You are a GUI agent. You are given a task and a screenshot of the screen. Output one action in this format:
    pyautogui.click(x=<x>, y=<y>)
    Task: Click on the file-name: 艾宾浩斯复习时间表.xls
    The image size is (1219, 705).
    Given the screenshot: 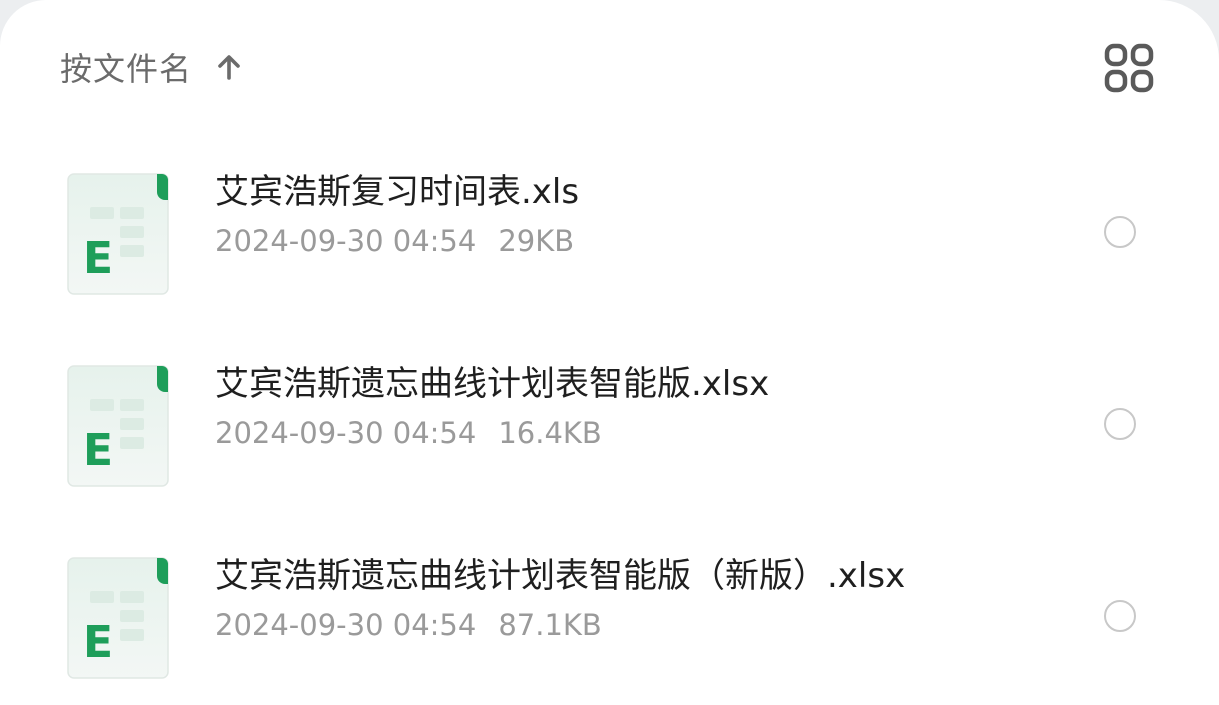 What is the action you would take?
    pyautogui.click(x=397, y=192)
    